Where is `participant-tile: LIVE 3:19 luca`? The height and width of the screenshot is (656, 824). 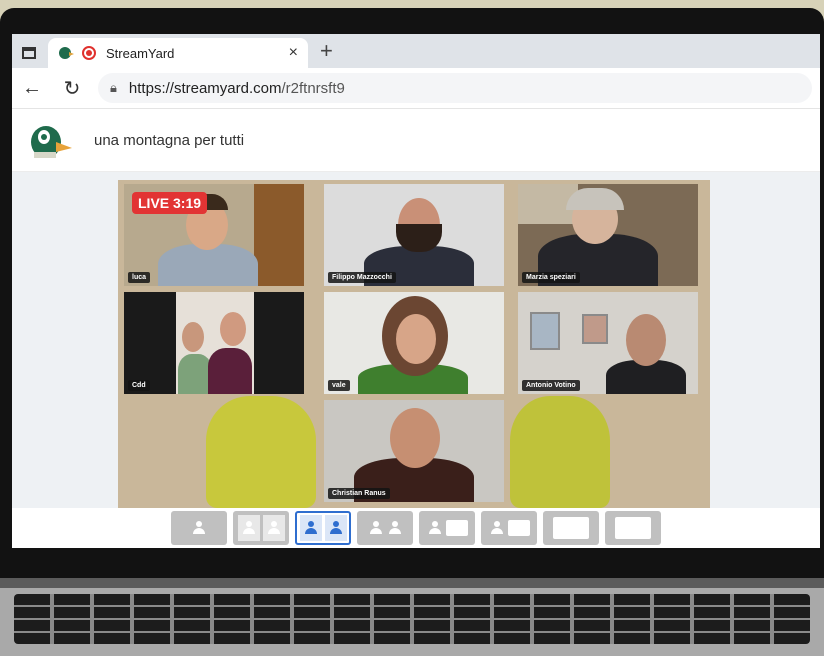 participant-tile: LIVE 3:19 luca is located at coordinates (214, 235).